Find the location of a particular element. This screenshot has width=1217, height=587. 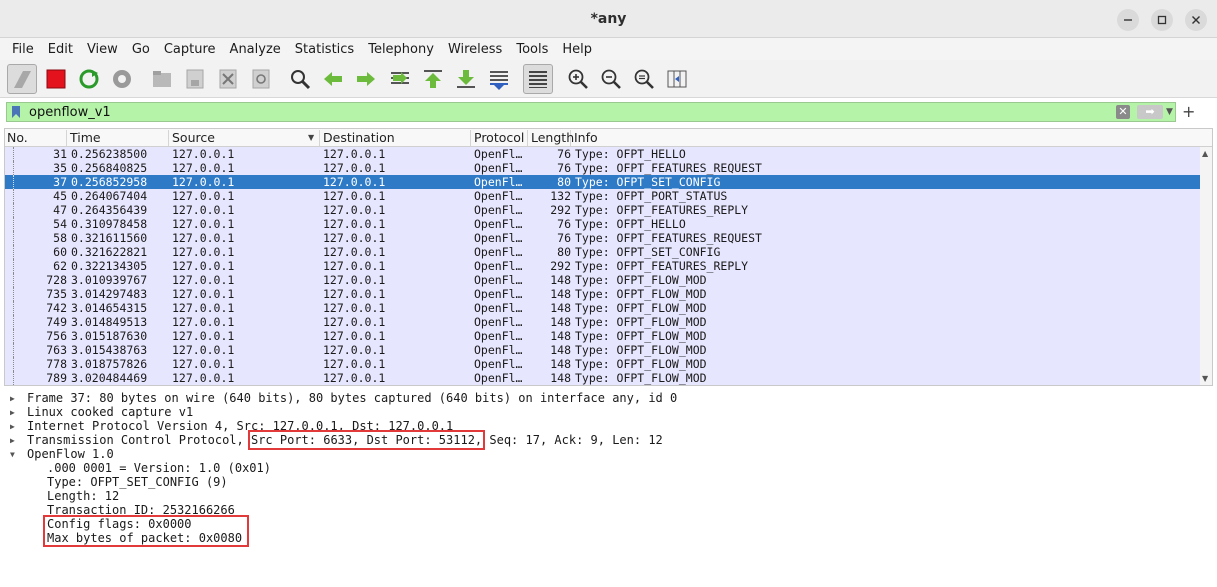

capture-options-icon is located at coordinates (122, 79).